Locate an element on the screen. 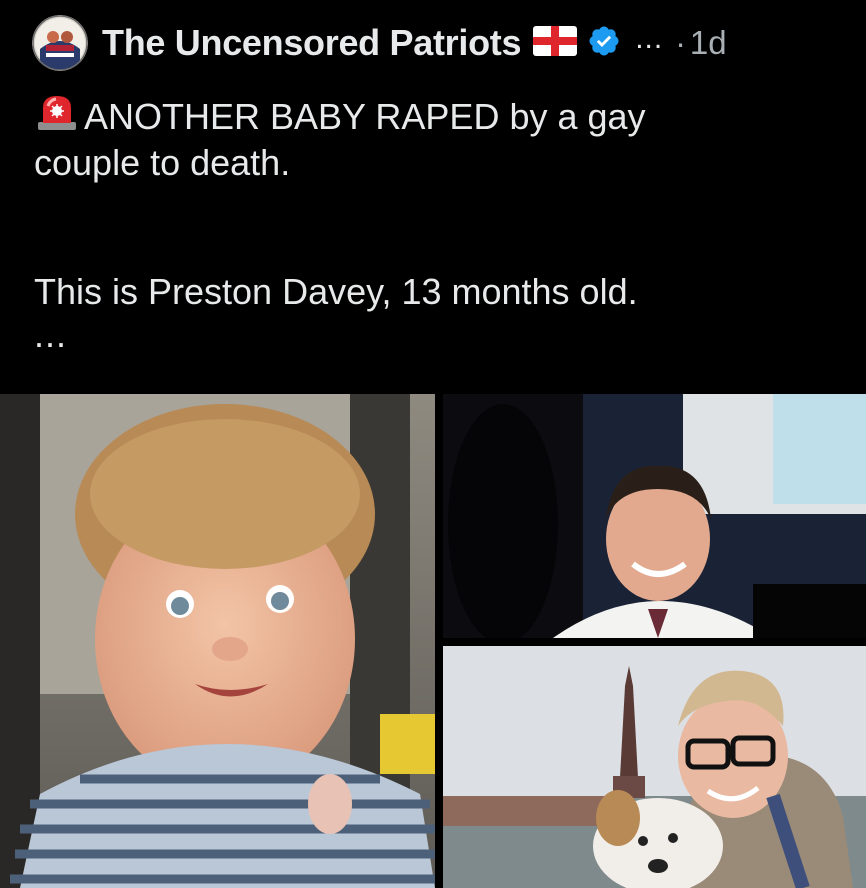 The height and width of the screenshot is (888, 866). avatar is located at coordinates (60, 43).